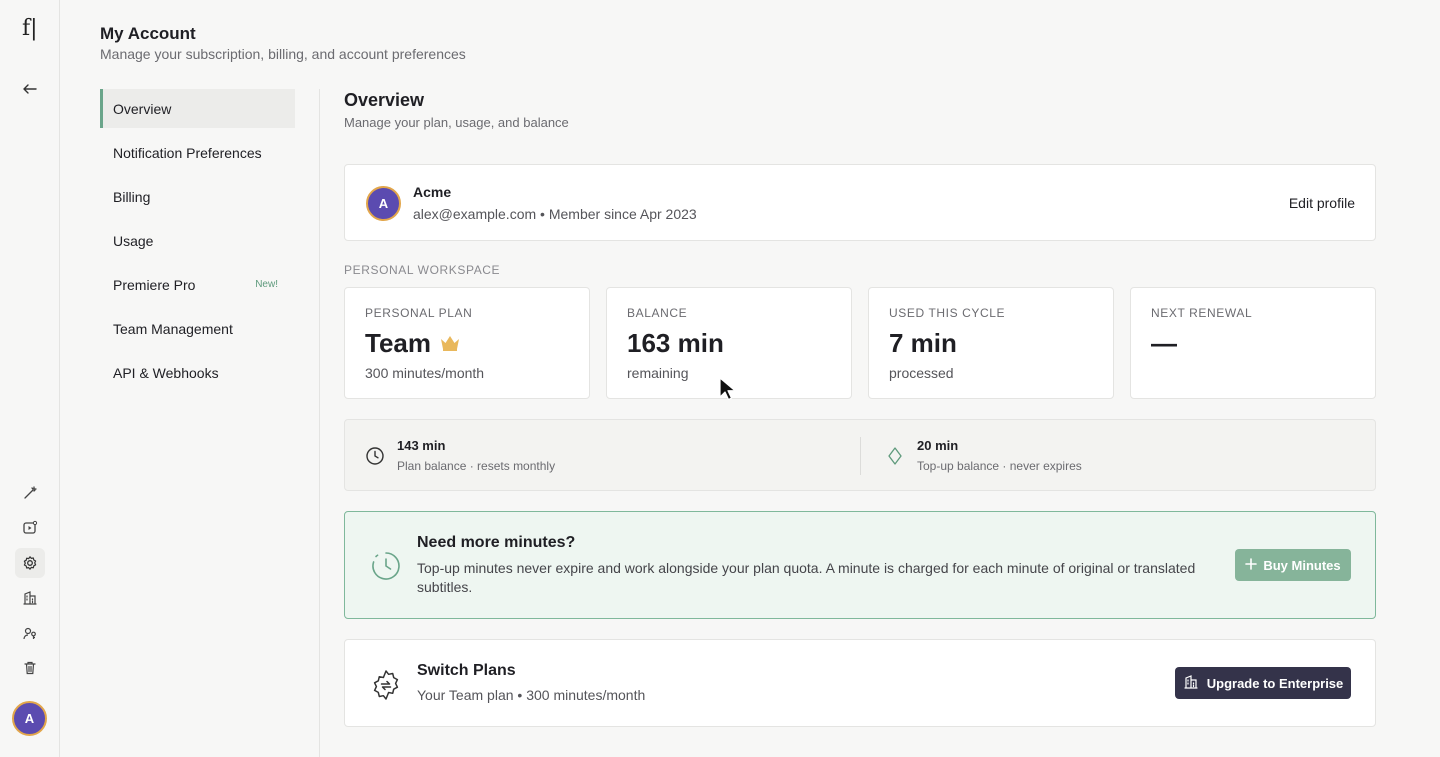 The height and width of the screenshot is (757, 1440). I want to click on stat-value: 7 min, so click(923, 343).